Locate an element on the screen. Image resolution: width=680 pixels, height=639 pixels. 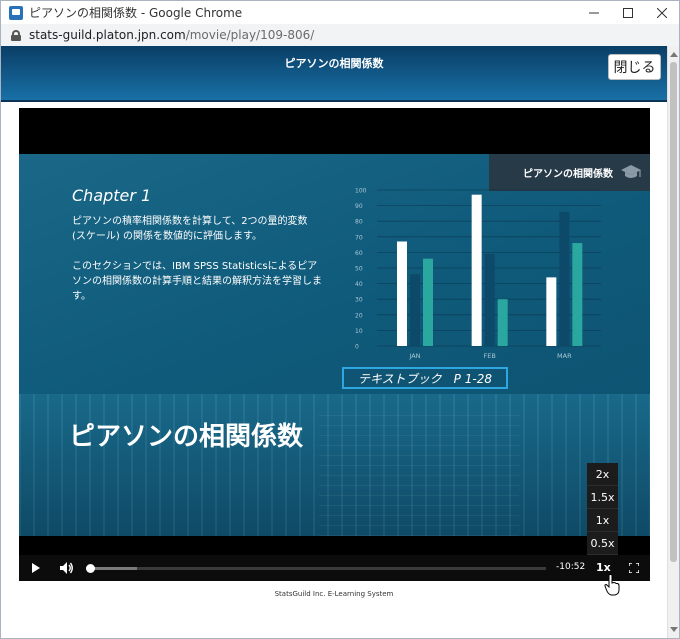
fullscreen-icon is located at coordinates (634, 568).